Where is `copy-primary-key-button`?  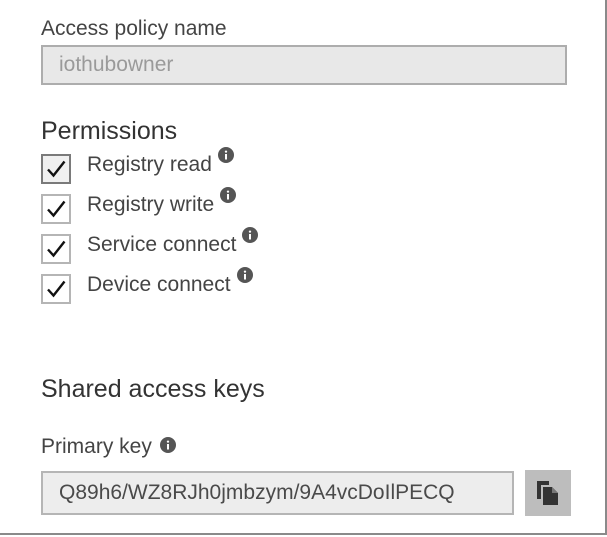
copy-primary-key-button is located at coordinates (548, 493).